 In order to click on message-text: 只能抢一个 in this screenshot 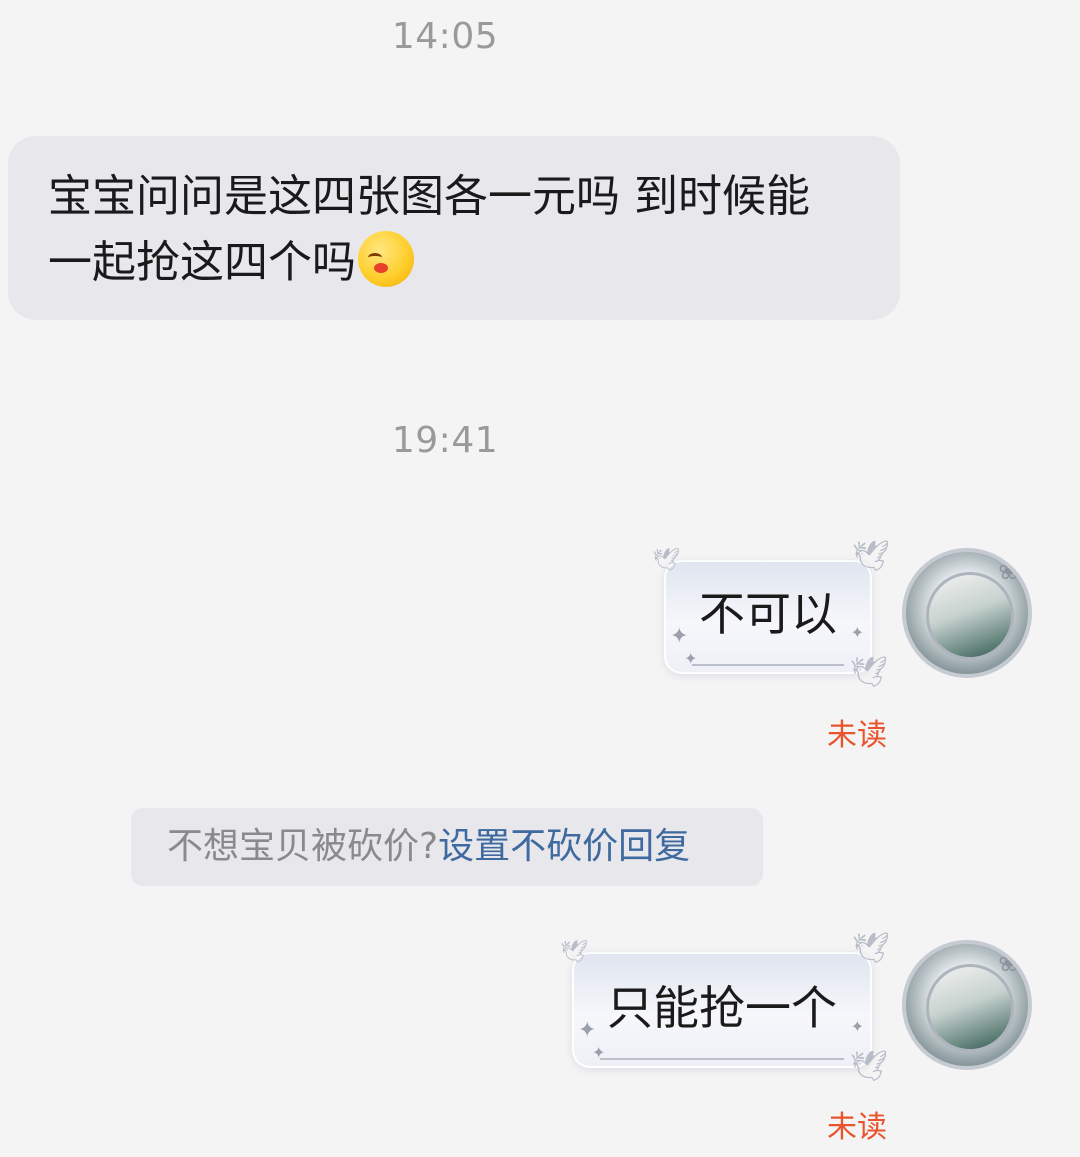, I will do `click(722, 1008)`.